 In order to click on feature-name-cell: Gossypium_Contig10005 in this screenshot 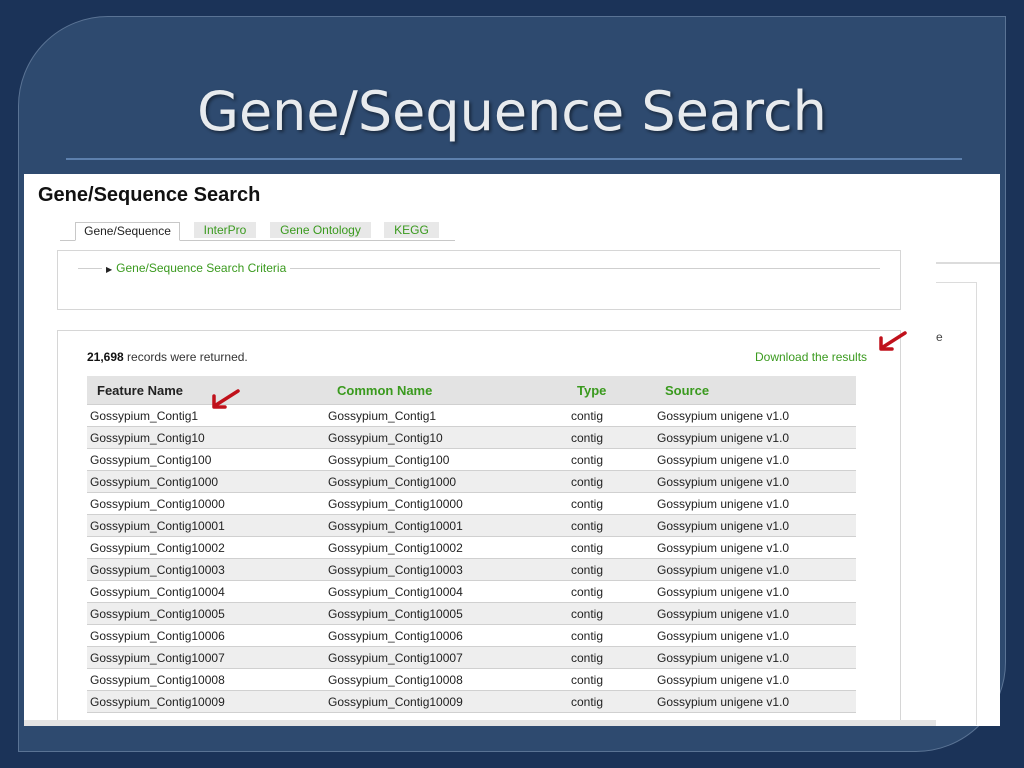, I will do `click(206, 613)`.